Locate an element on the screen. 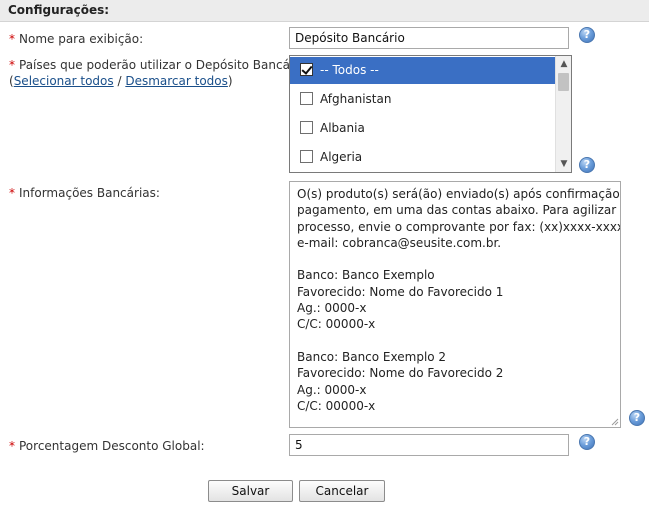  listbox-scrollbar: ▲ ▼ is located at coordinates (563, 114).